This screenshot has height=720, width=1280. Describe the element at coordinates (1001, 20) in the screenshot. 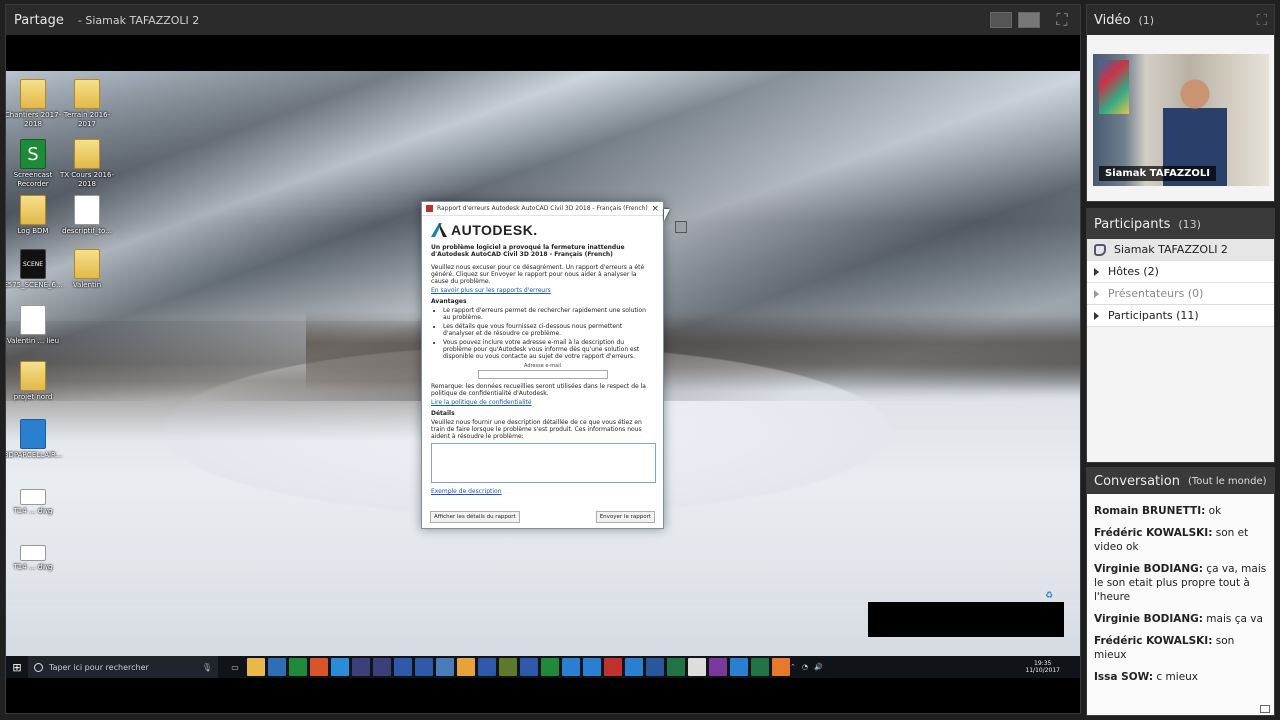

I see `layout-small-button` at that location.